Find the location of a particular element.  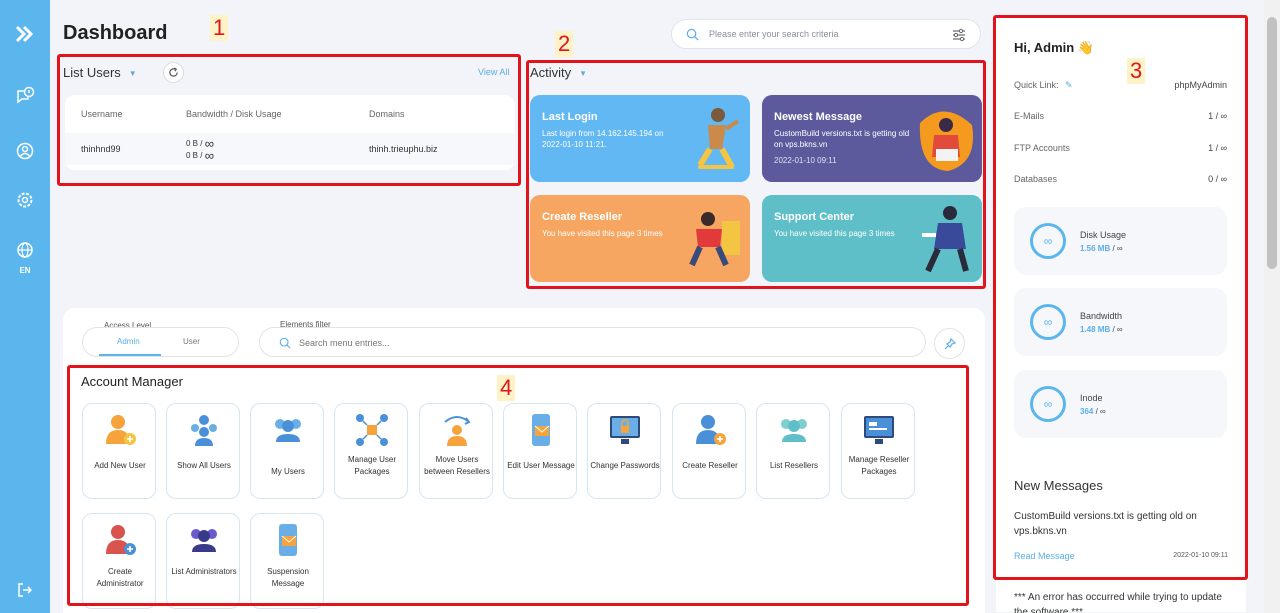

annotation-number-2: 2 is located at coordinates (564, 44).